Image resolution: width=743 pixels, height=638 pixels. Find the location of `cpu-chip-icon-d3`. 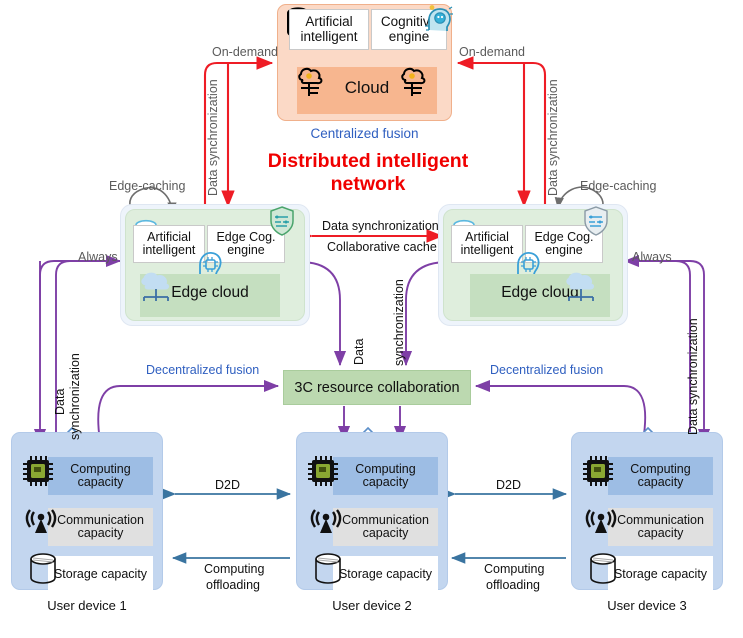

cpu-chip-icon-d3 is located at coordinates (598, 471).